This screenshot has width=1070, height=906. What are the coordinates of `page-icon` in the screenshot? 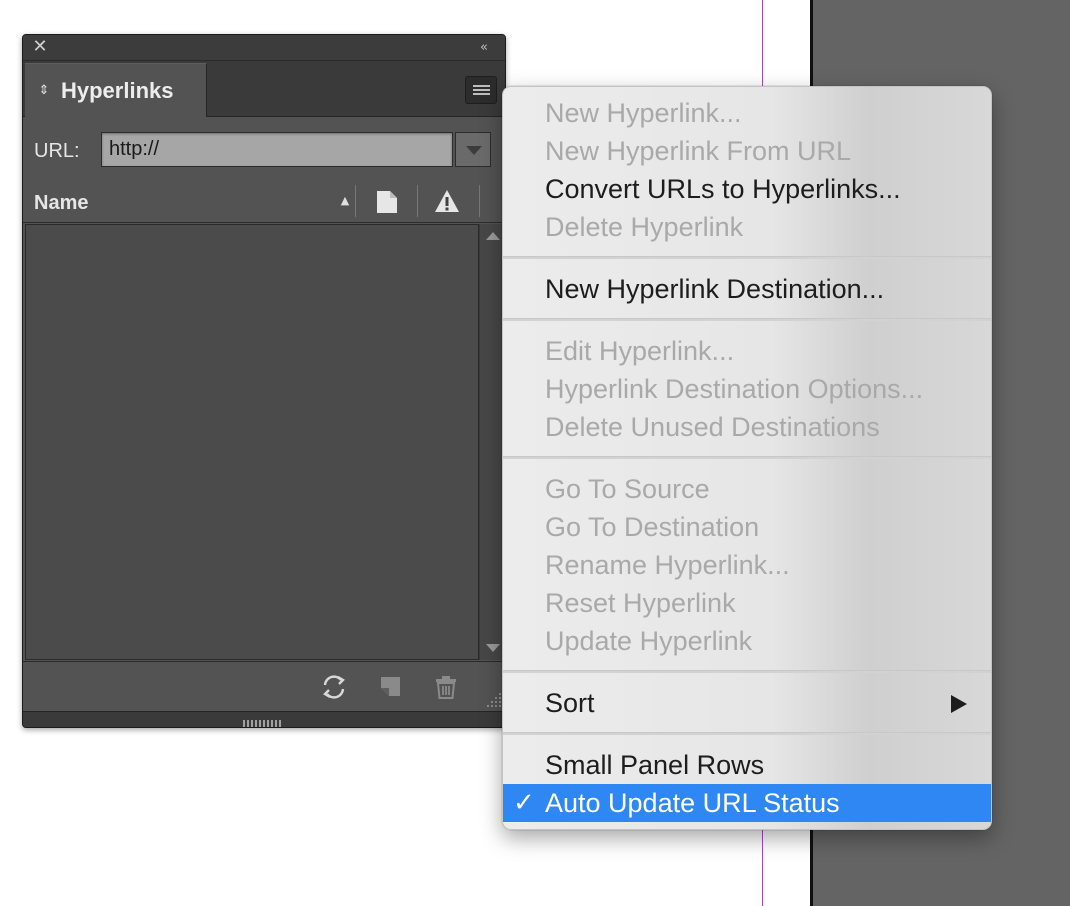 It's located at (387, 202).